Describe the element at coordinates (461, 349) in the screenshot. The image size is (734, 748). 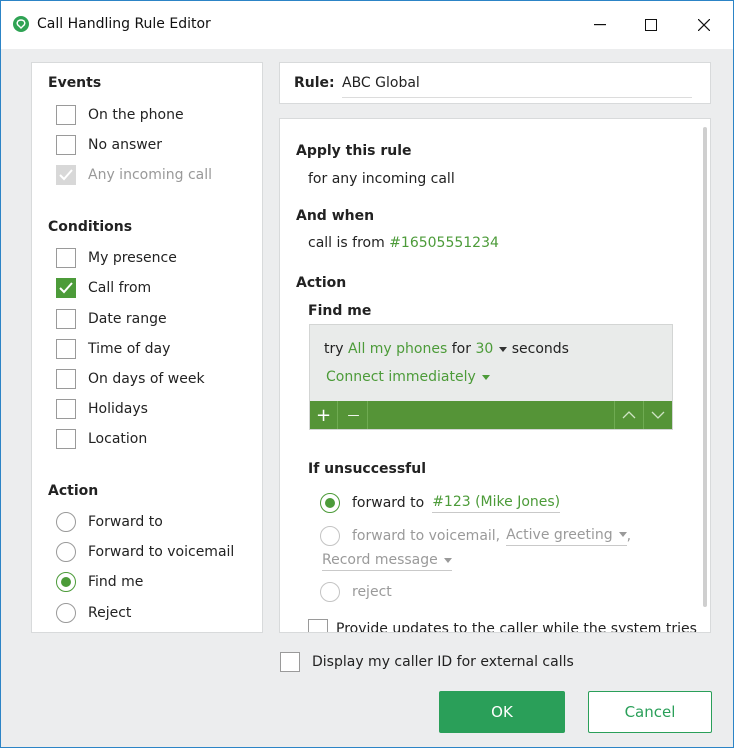
I see `for-word: for` at that location.